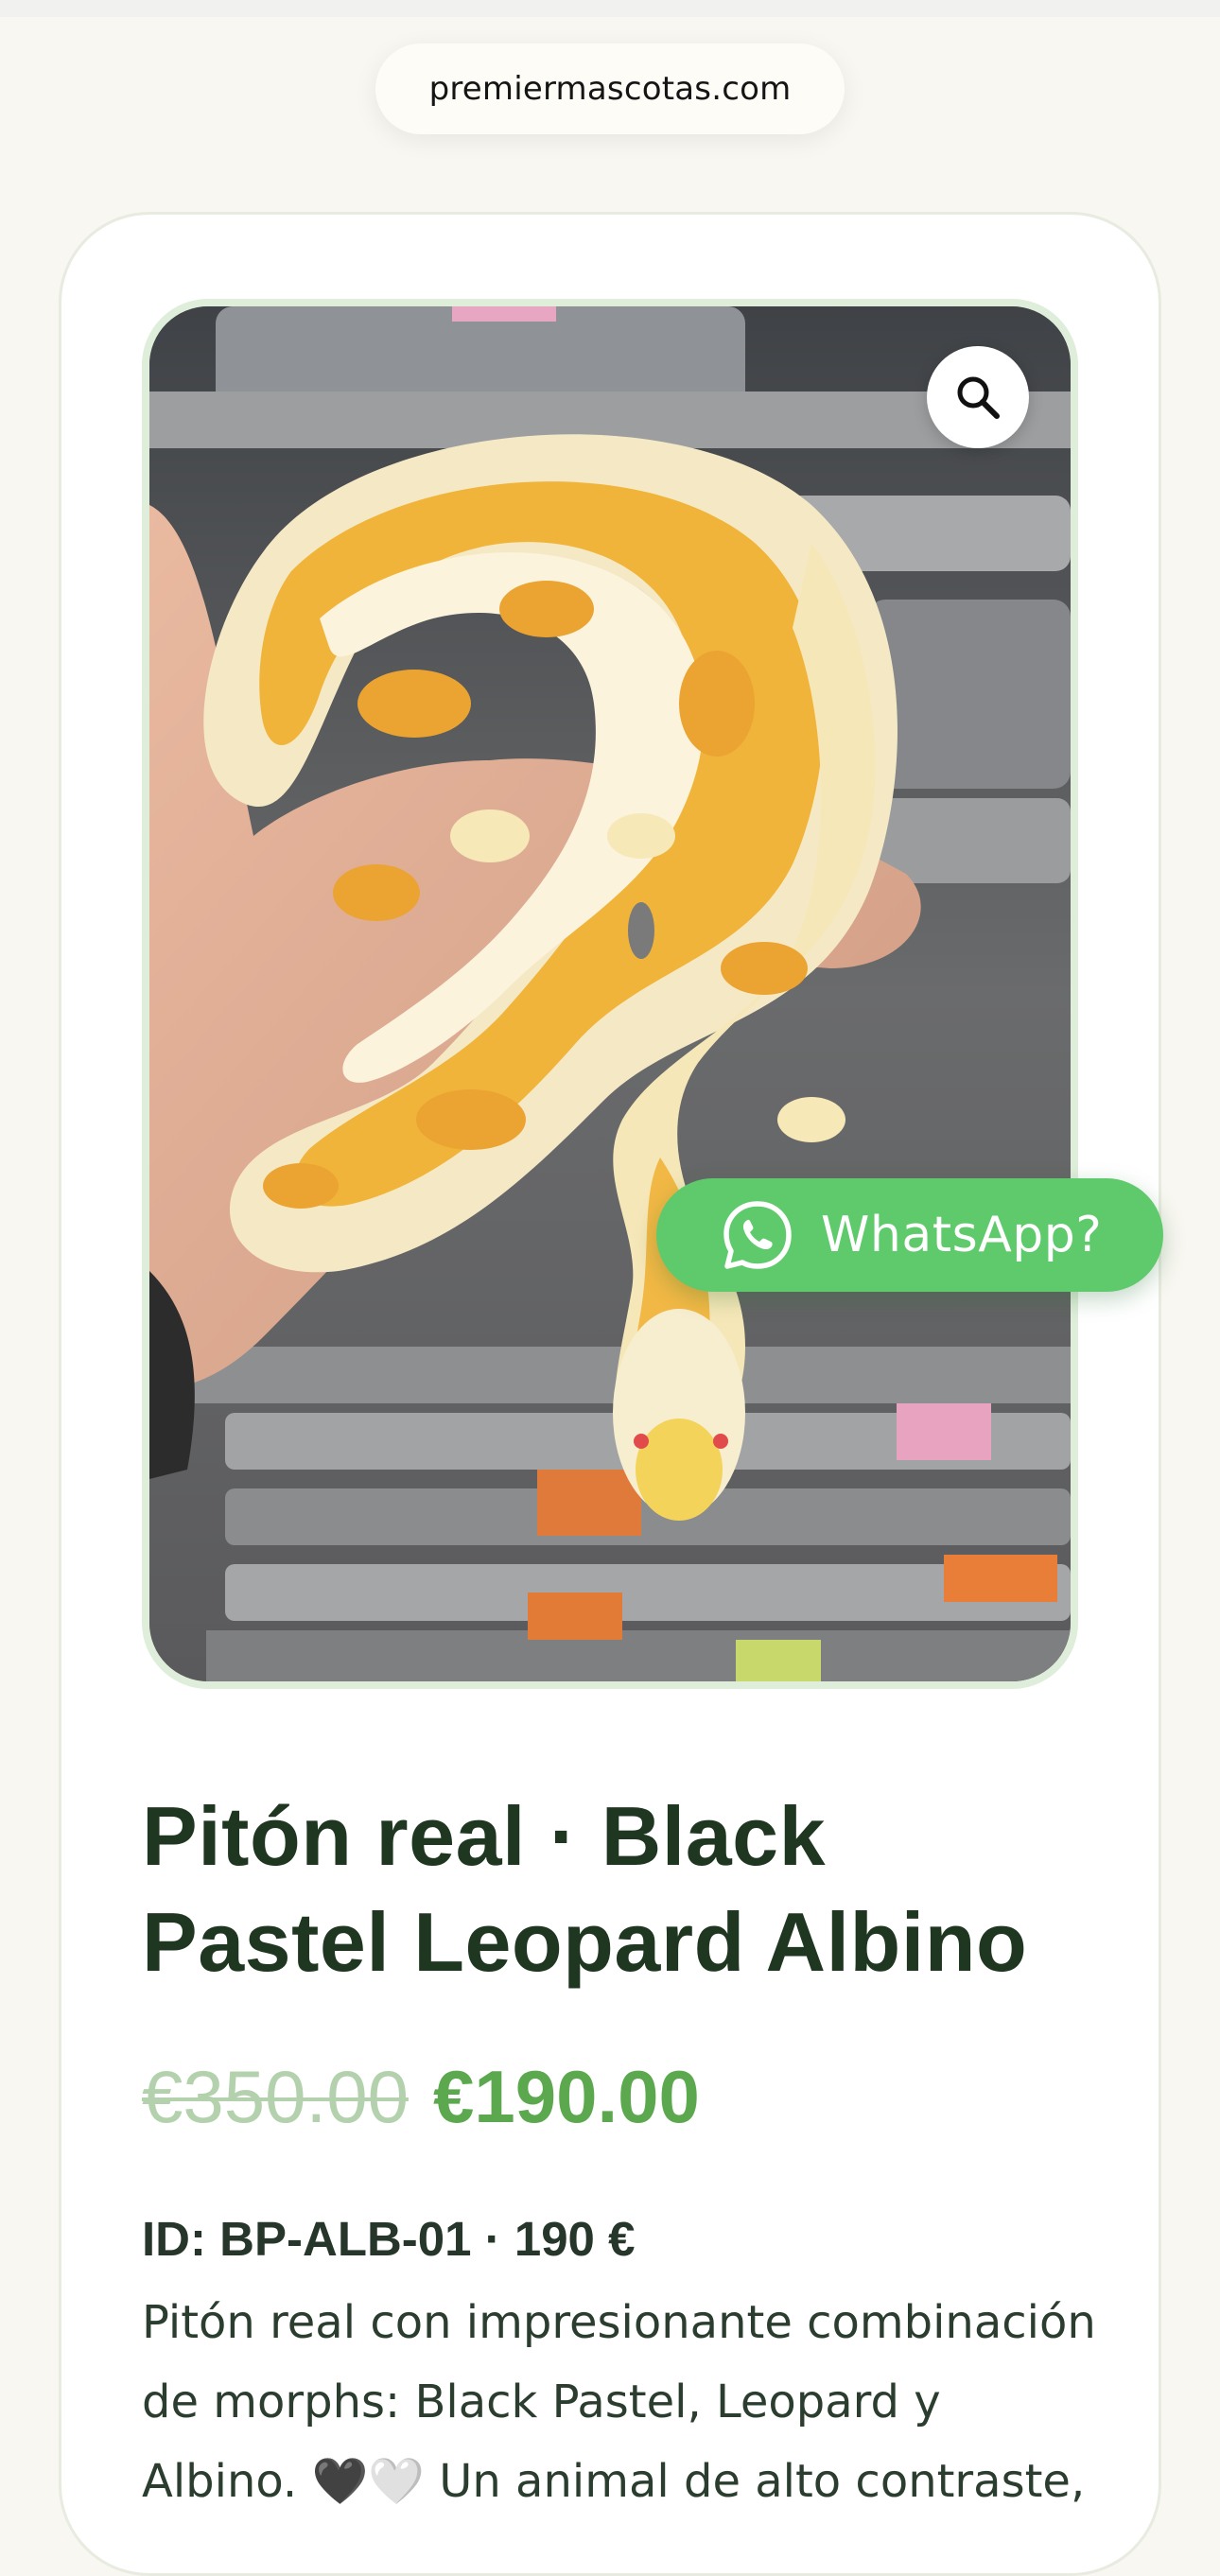 This screenshot has height=2576, width=1220. Describe the element at coordinates (396, 2481) in the screenshot. I see `white-heart-icon: 🤍` at that location.